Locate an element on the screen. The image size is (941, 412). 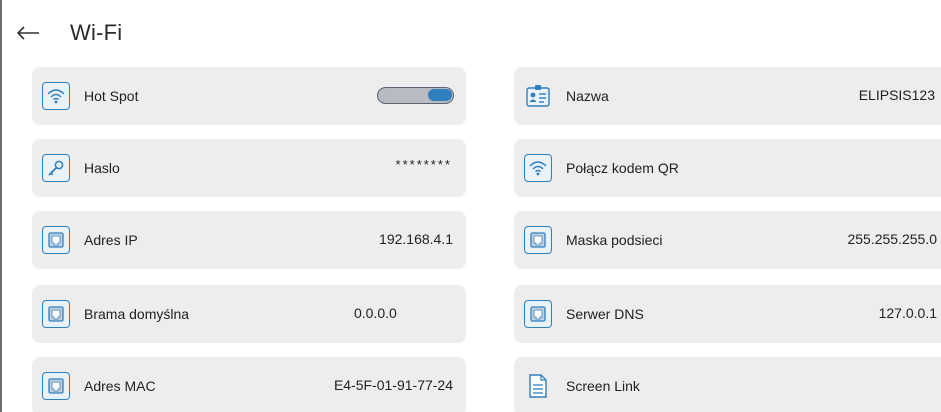
back-button is located at coordinates (30, 33).